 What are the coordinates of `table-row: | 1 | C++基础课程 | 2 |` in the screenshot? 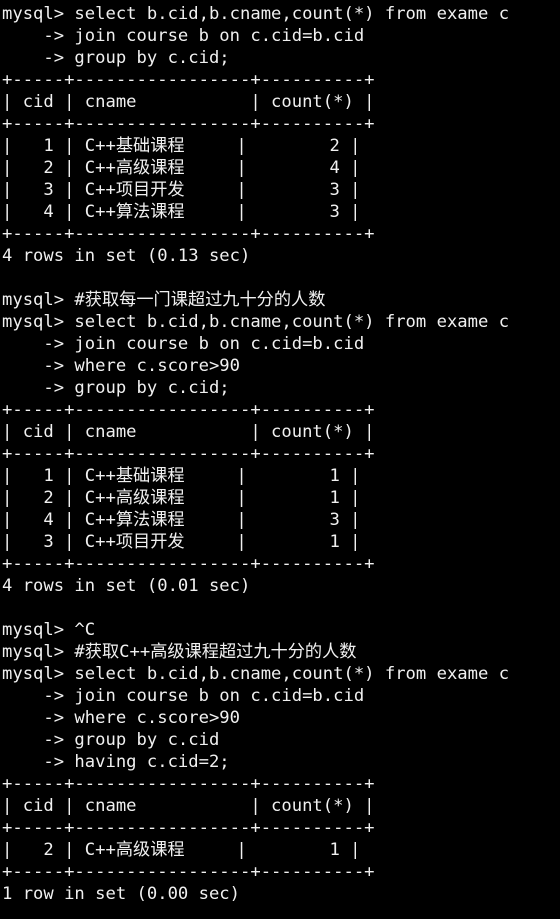 It's located at (181, 146).